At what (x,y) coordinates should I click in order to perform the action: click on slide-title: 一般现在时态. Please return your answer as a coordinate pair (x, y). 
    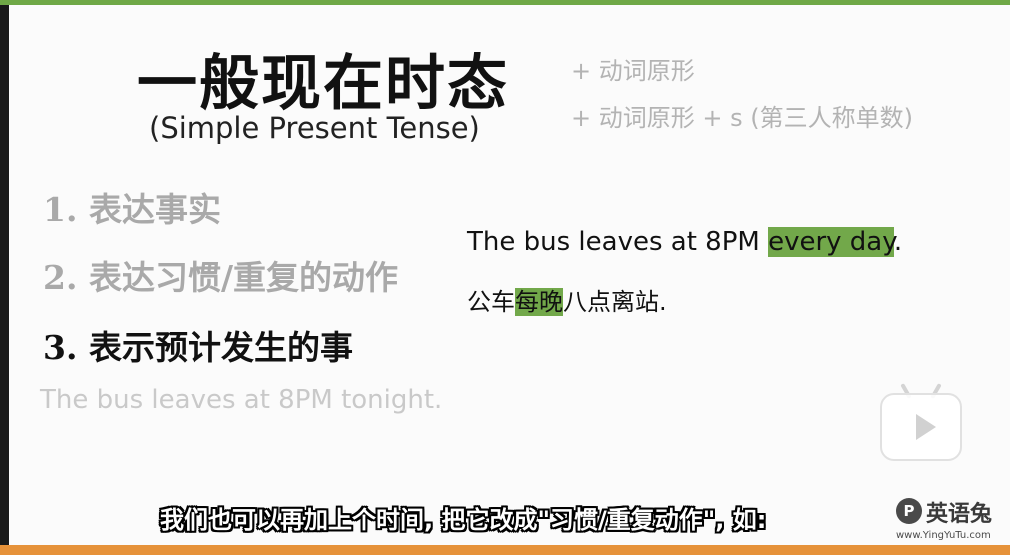
    Looking at the image, I should click on (323, 84).